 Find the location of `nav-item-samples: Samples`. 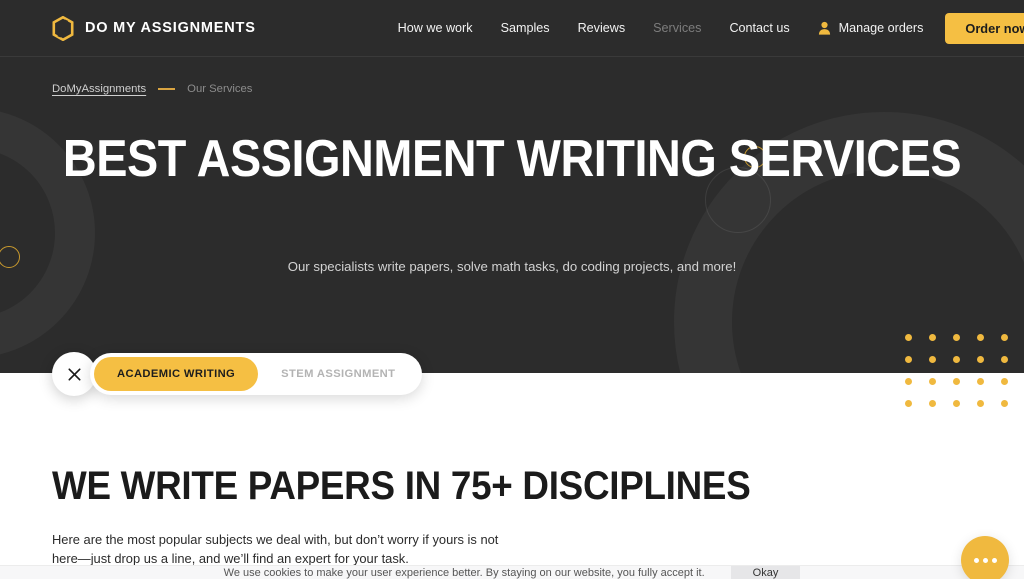

nav-item-samples: Samples is located at coordinates (525, 28).